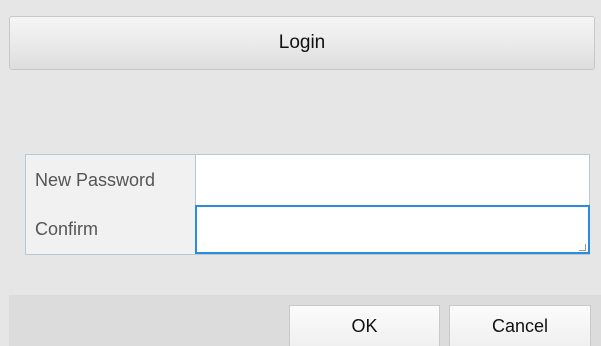 The width and height of the screenshot is (601, 346). I want to click on dialog-title: Login, so click(302, 42).